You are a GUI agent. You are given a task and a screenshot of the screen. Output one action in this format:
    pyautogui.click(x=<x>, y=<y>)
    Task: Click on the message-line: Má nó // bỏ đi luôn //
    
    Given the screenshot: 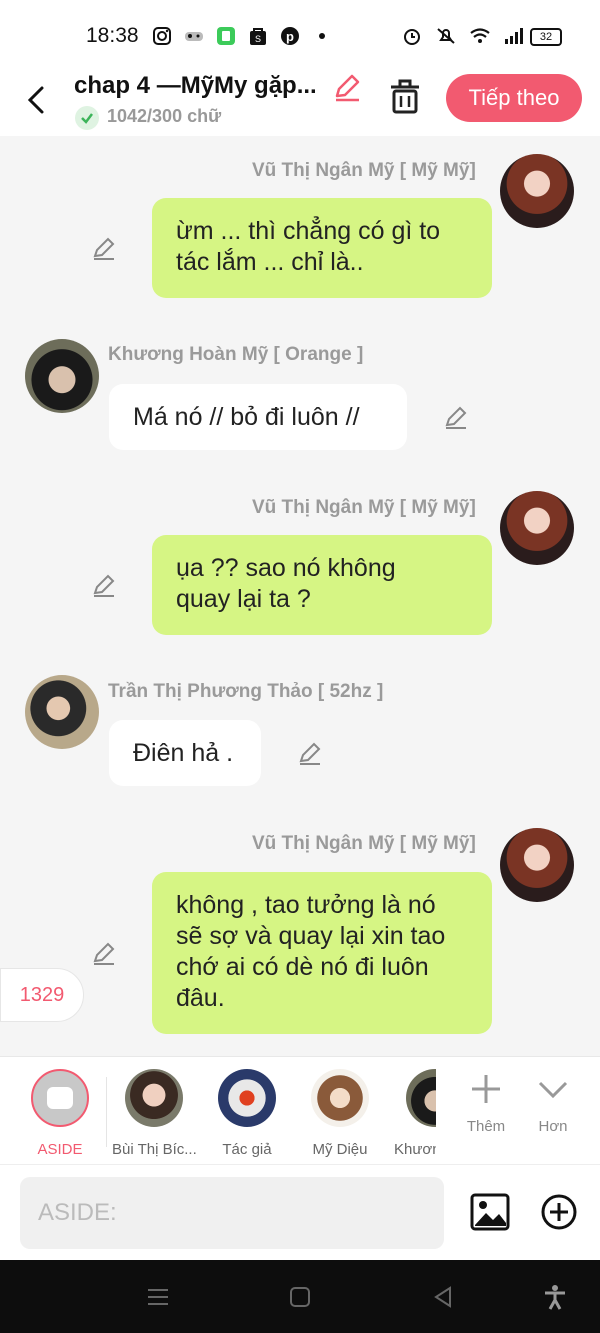 What is the action you would take?
    pyautogui.click(x=246, y=417)
    